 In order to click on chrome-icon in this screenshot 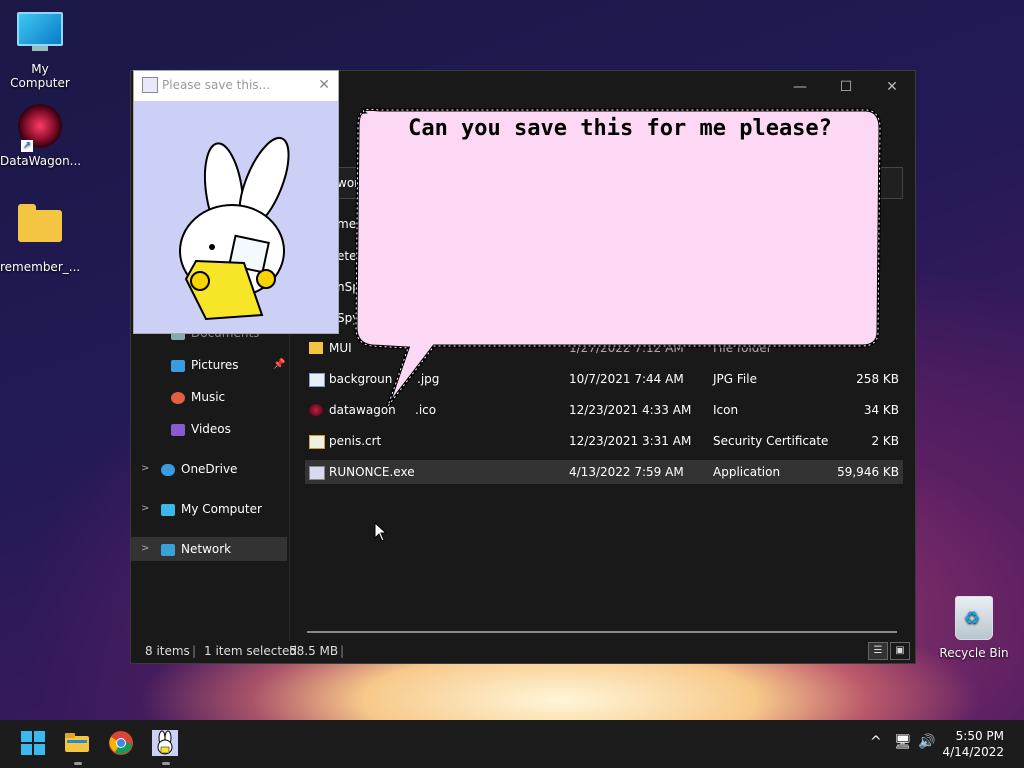, I will do `click(121, 743)`.